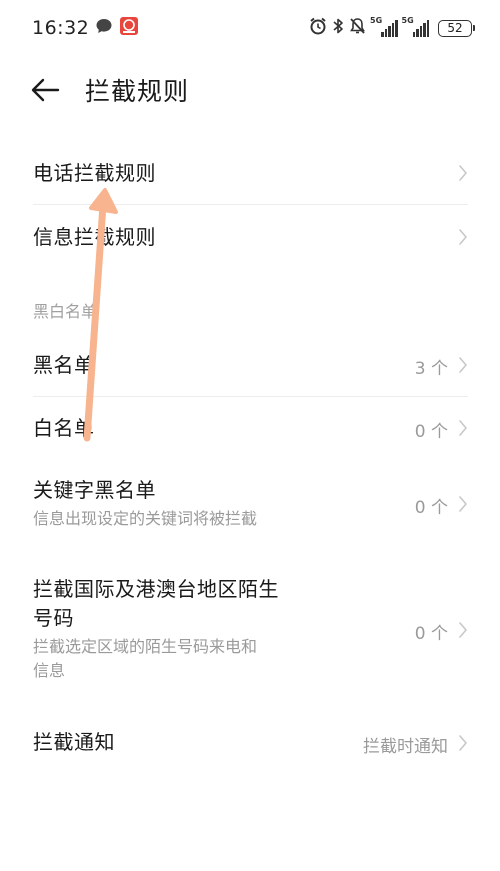 The image size is (500, 871). What do you see at coordinates (250, 173) in the screenshot?
I see `call-rules-row: 电话拦截规则` at bounding box center [250, 173].